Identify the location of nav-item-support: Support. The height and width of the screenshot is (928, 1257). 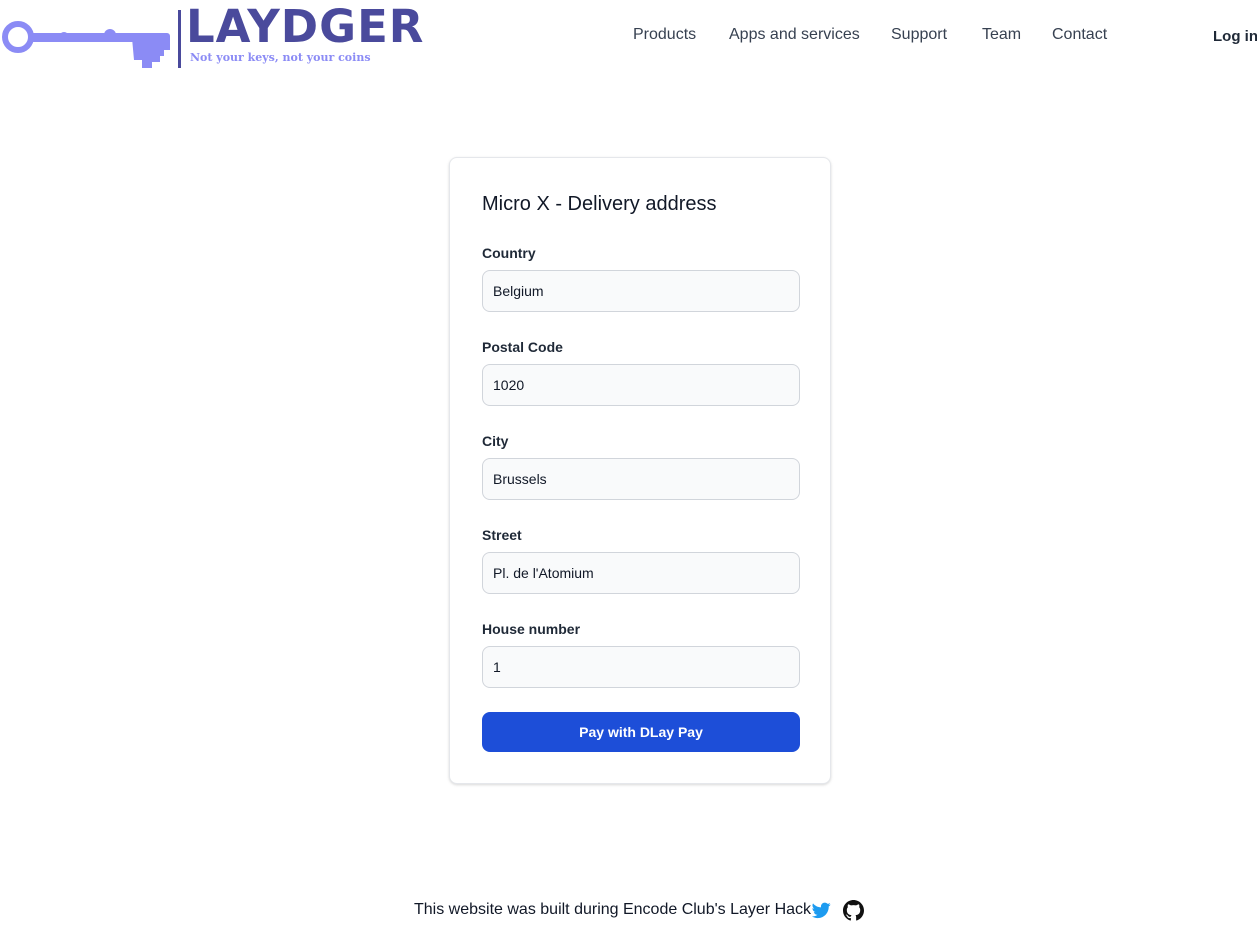
(919, 35).